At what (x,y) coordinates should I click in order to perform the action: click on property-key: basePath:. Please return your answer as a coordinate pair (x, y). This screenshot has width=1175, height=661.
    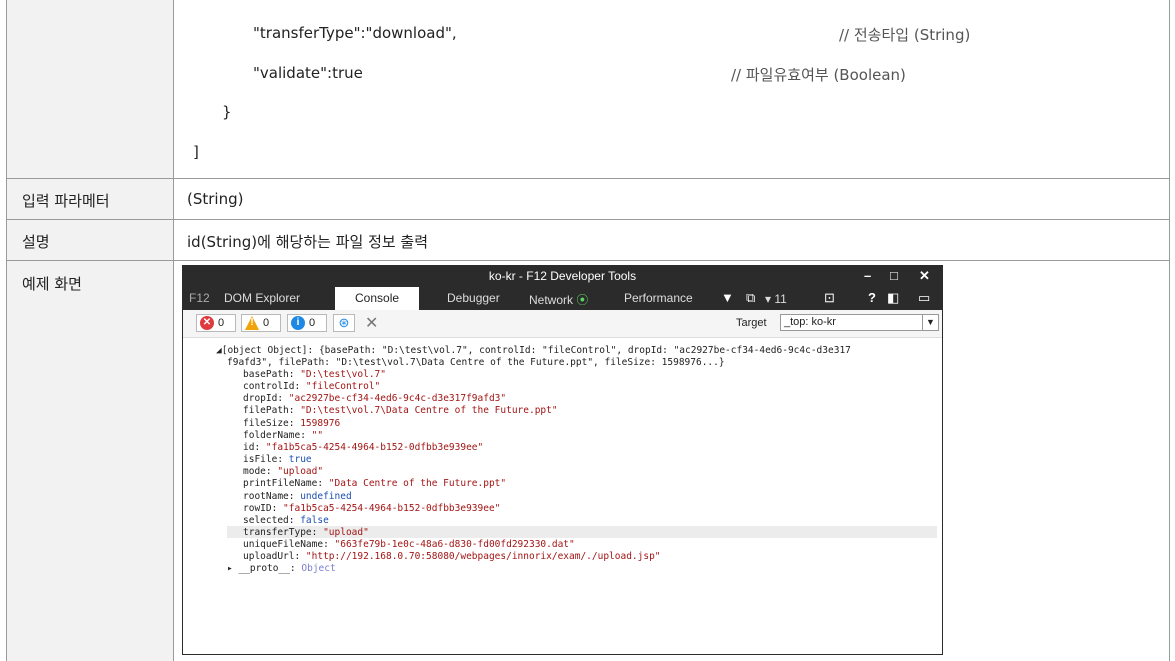
    Looking at the image, I should click on (272, 374).